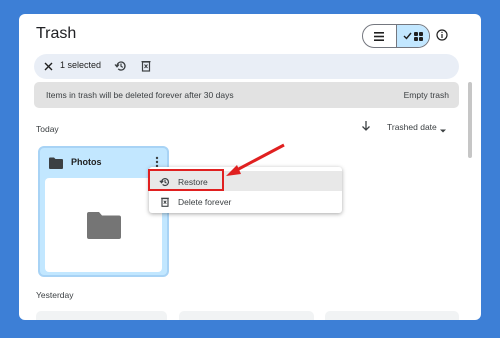  I want to click on grid-view-icon, so click(418, 36).